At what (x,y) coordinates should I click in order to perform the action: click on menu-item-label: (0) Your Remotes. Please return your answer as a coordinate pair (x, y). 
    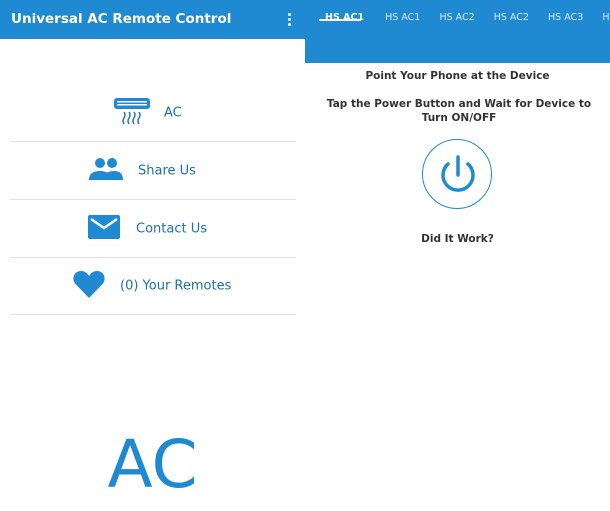
    Looking at the image, I should click on (176, 285).